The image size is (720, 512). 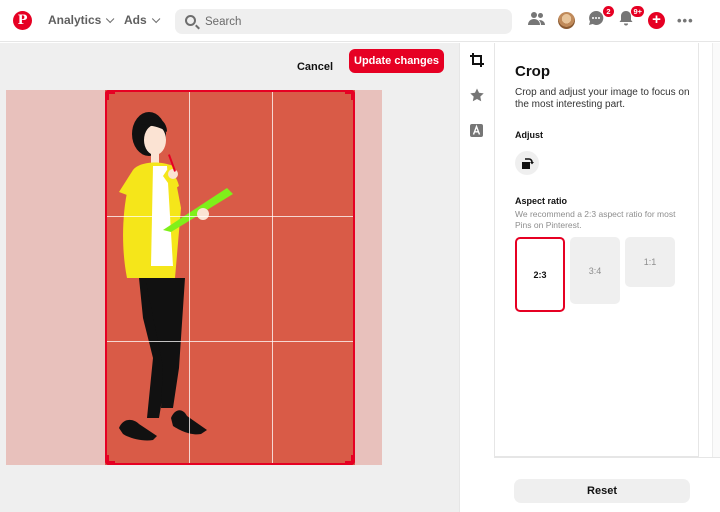 I want to click on crop-icon, so click(x=477, y=60).